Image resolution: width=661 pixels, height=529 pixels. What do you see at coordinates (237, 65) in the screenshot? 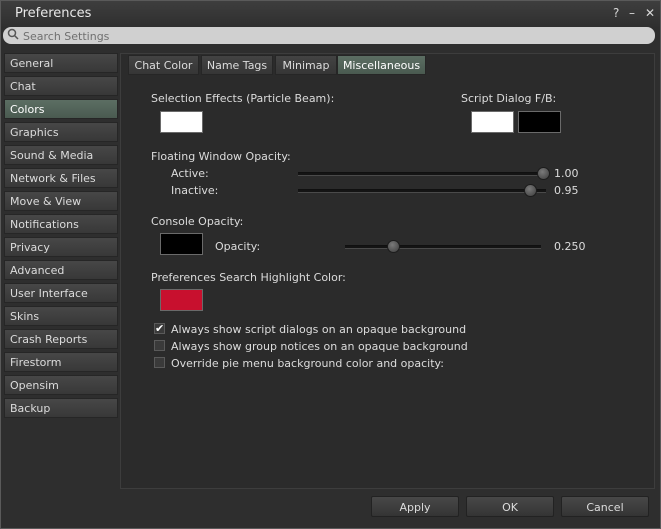
I see `tab-name-tags: Name Tags` at bounding box center [237, 65].